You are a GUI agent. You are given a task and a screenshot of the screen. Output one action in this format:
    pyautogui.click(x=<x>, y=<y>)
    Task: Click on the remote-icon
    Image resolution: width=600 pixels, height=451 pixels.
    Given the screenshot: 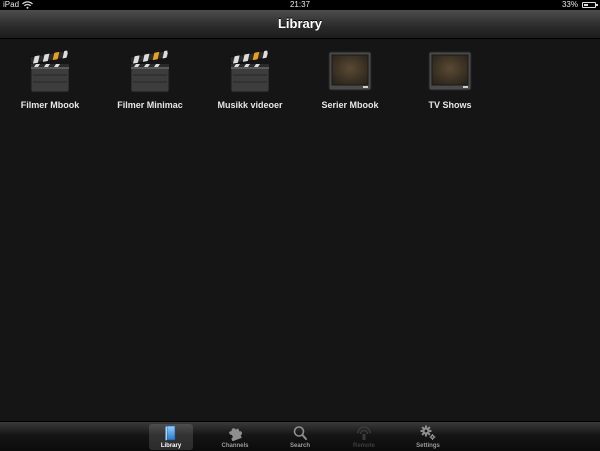 What is the action you would take?
    pyautogui.click(x=364, y=433)
    